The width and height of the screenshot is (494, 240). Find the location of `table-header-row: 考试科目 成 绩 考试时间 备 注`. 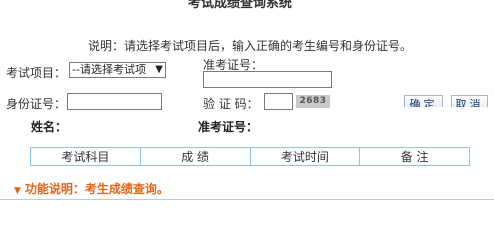

table-header-row: 考试科目 成 绩 考试时间 备 注 is located at coordinates (250, 156).